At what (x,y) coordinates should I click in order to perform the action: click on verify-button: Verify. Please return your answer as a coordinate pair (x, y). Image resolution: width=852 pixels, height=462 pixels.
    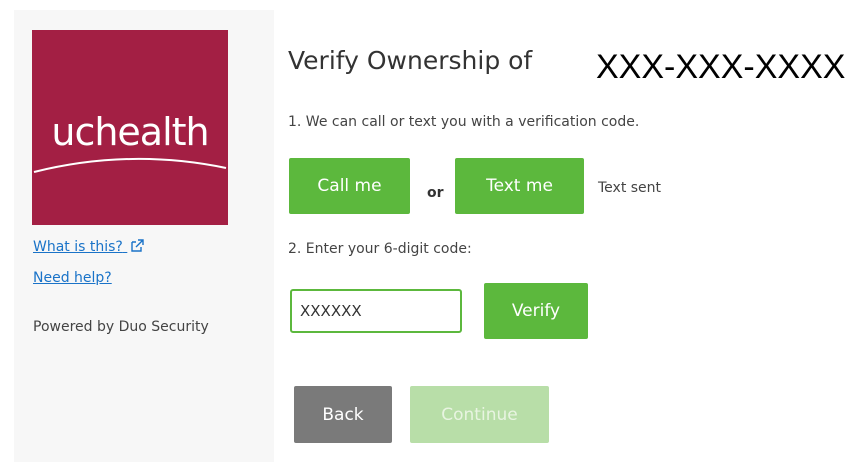
    Looking at the image, I should click on (536, 311).